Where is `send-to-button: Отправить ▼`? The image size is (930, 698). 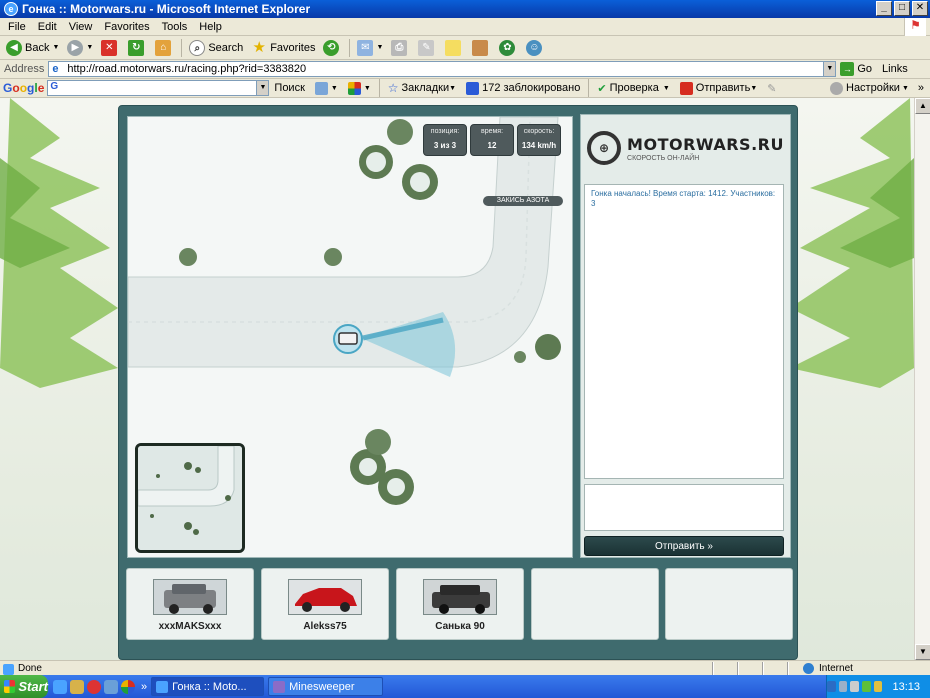
send-to-button: Отправить ▼ is located at coordinates (718, 88).